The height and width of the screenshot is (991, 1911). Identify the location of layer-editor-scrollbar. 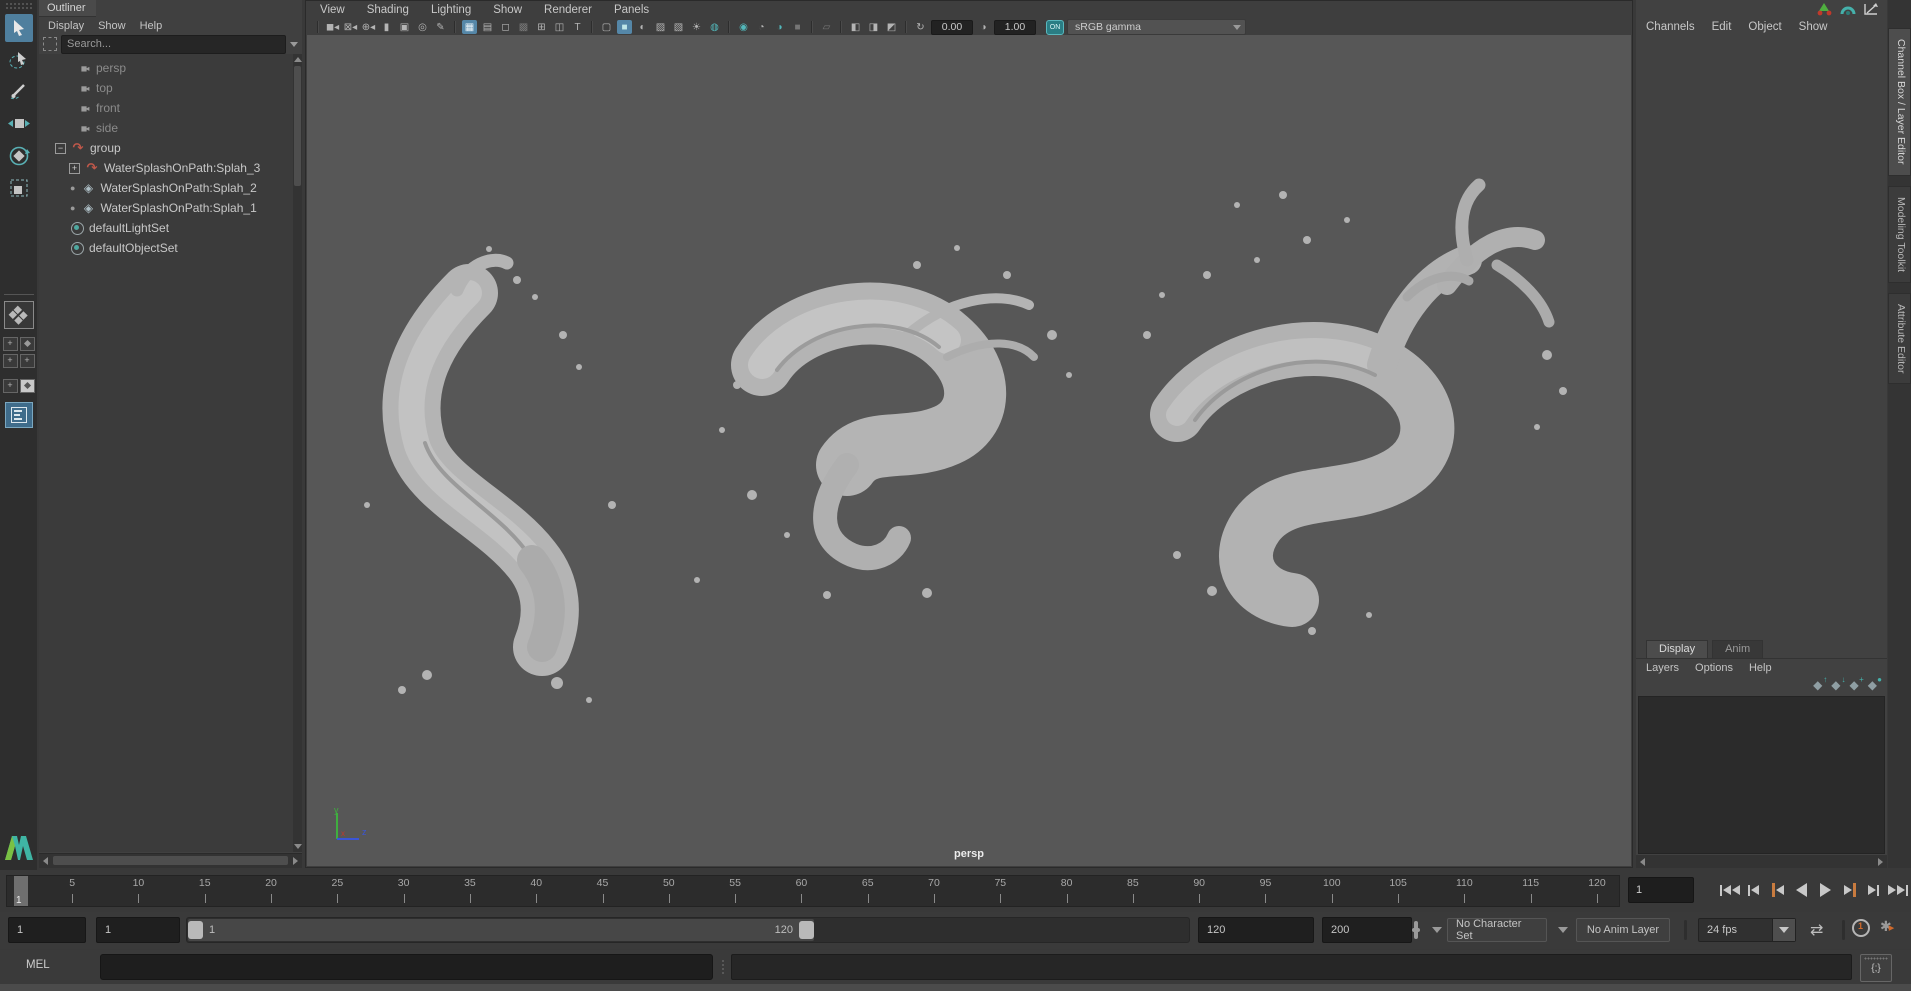
(1761, 861).